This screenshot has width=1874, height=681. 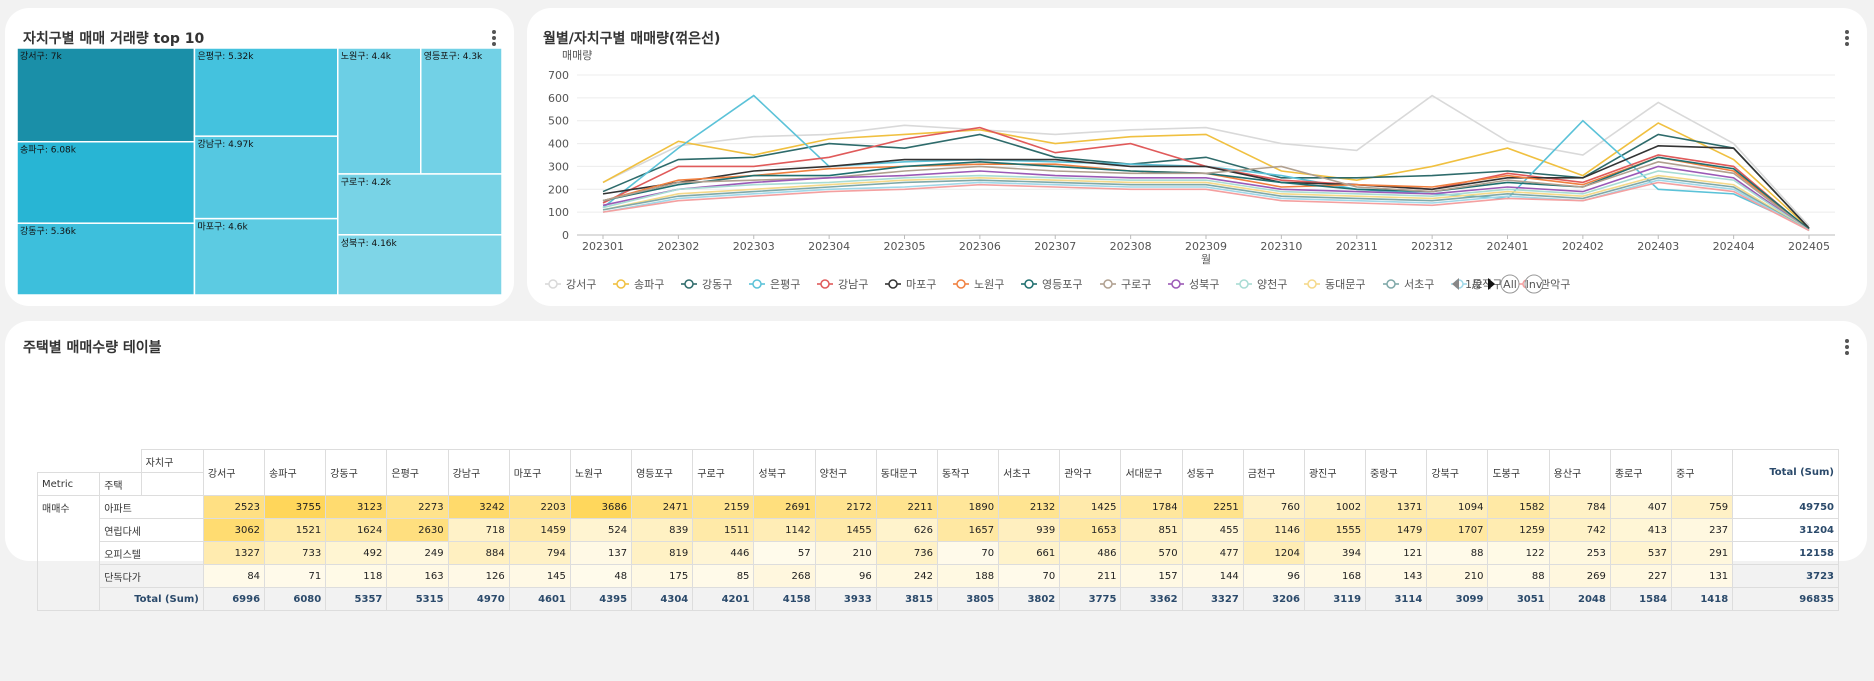 I want to click on total-row-label: Total (Sum), so click(x=151, y=599).